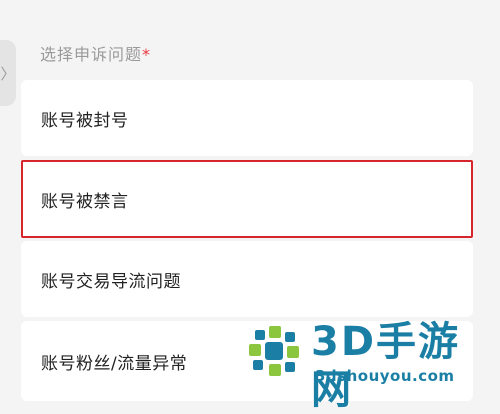 This screenshot has width=500, height=414. I want to click on chevron-right-icon: 〉, so click(8, 73).